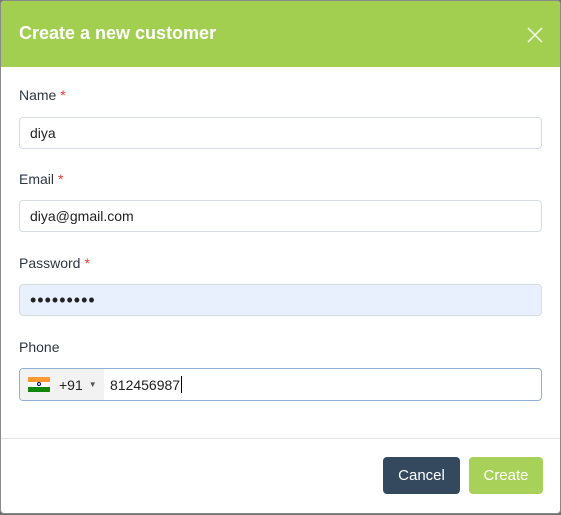 The height and width of the screenshot is (515, 561). What do you see at coordinates (182, 384) in the screenshot?
I see `text-cursor` at bounding box center [182, 384].